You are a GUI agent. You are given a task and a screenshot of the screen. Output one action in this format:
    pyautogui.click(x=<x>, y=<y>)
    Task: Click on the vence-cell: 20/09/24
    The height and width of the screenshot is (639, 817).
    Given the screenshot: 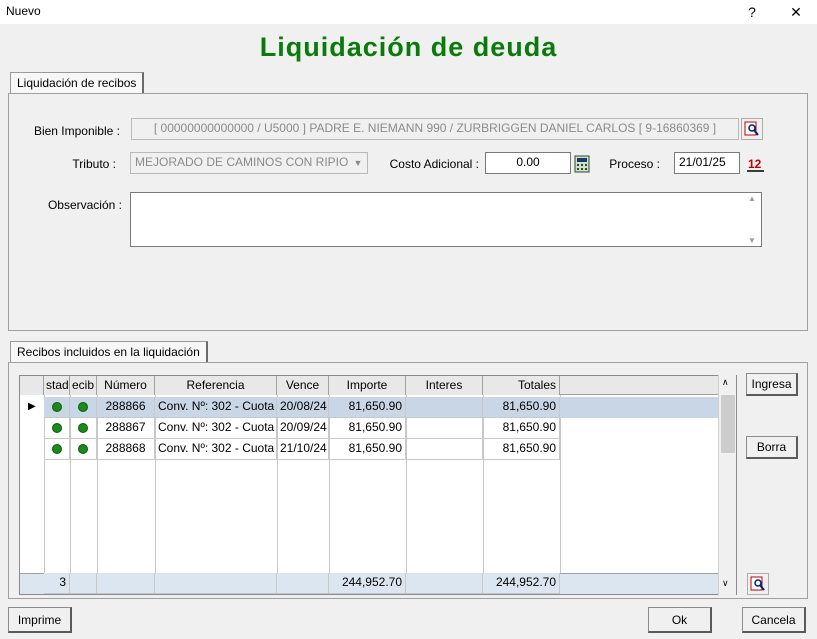 What is the action you would take?
    pyautogui.click(x=303, y=428)
    